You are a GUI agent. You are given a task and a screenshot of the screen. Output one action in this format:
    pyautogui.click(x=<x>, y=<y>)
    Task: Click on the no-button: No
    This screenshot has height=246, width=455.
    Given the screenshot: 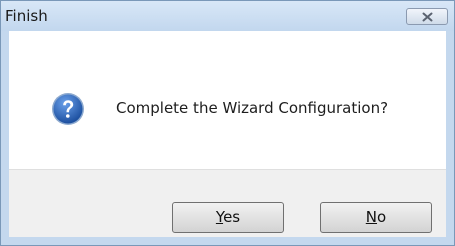 What is the action you would take?
    pyautogui.click(x=376, y=217)
    